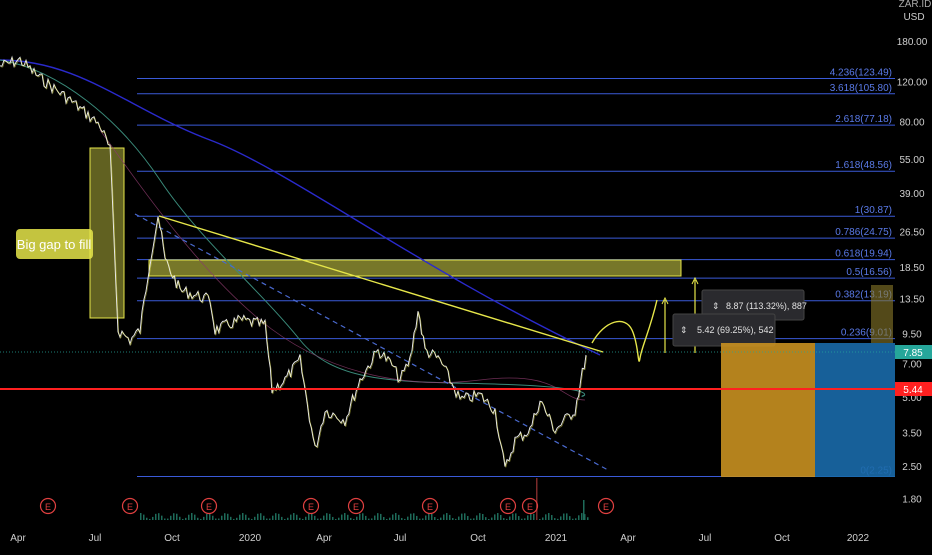  Describe the element at coordinates (327, 506) in the screenshot. I see `earnings-markers: EEEEEEEEE` at that location.